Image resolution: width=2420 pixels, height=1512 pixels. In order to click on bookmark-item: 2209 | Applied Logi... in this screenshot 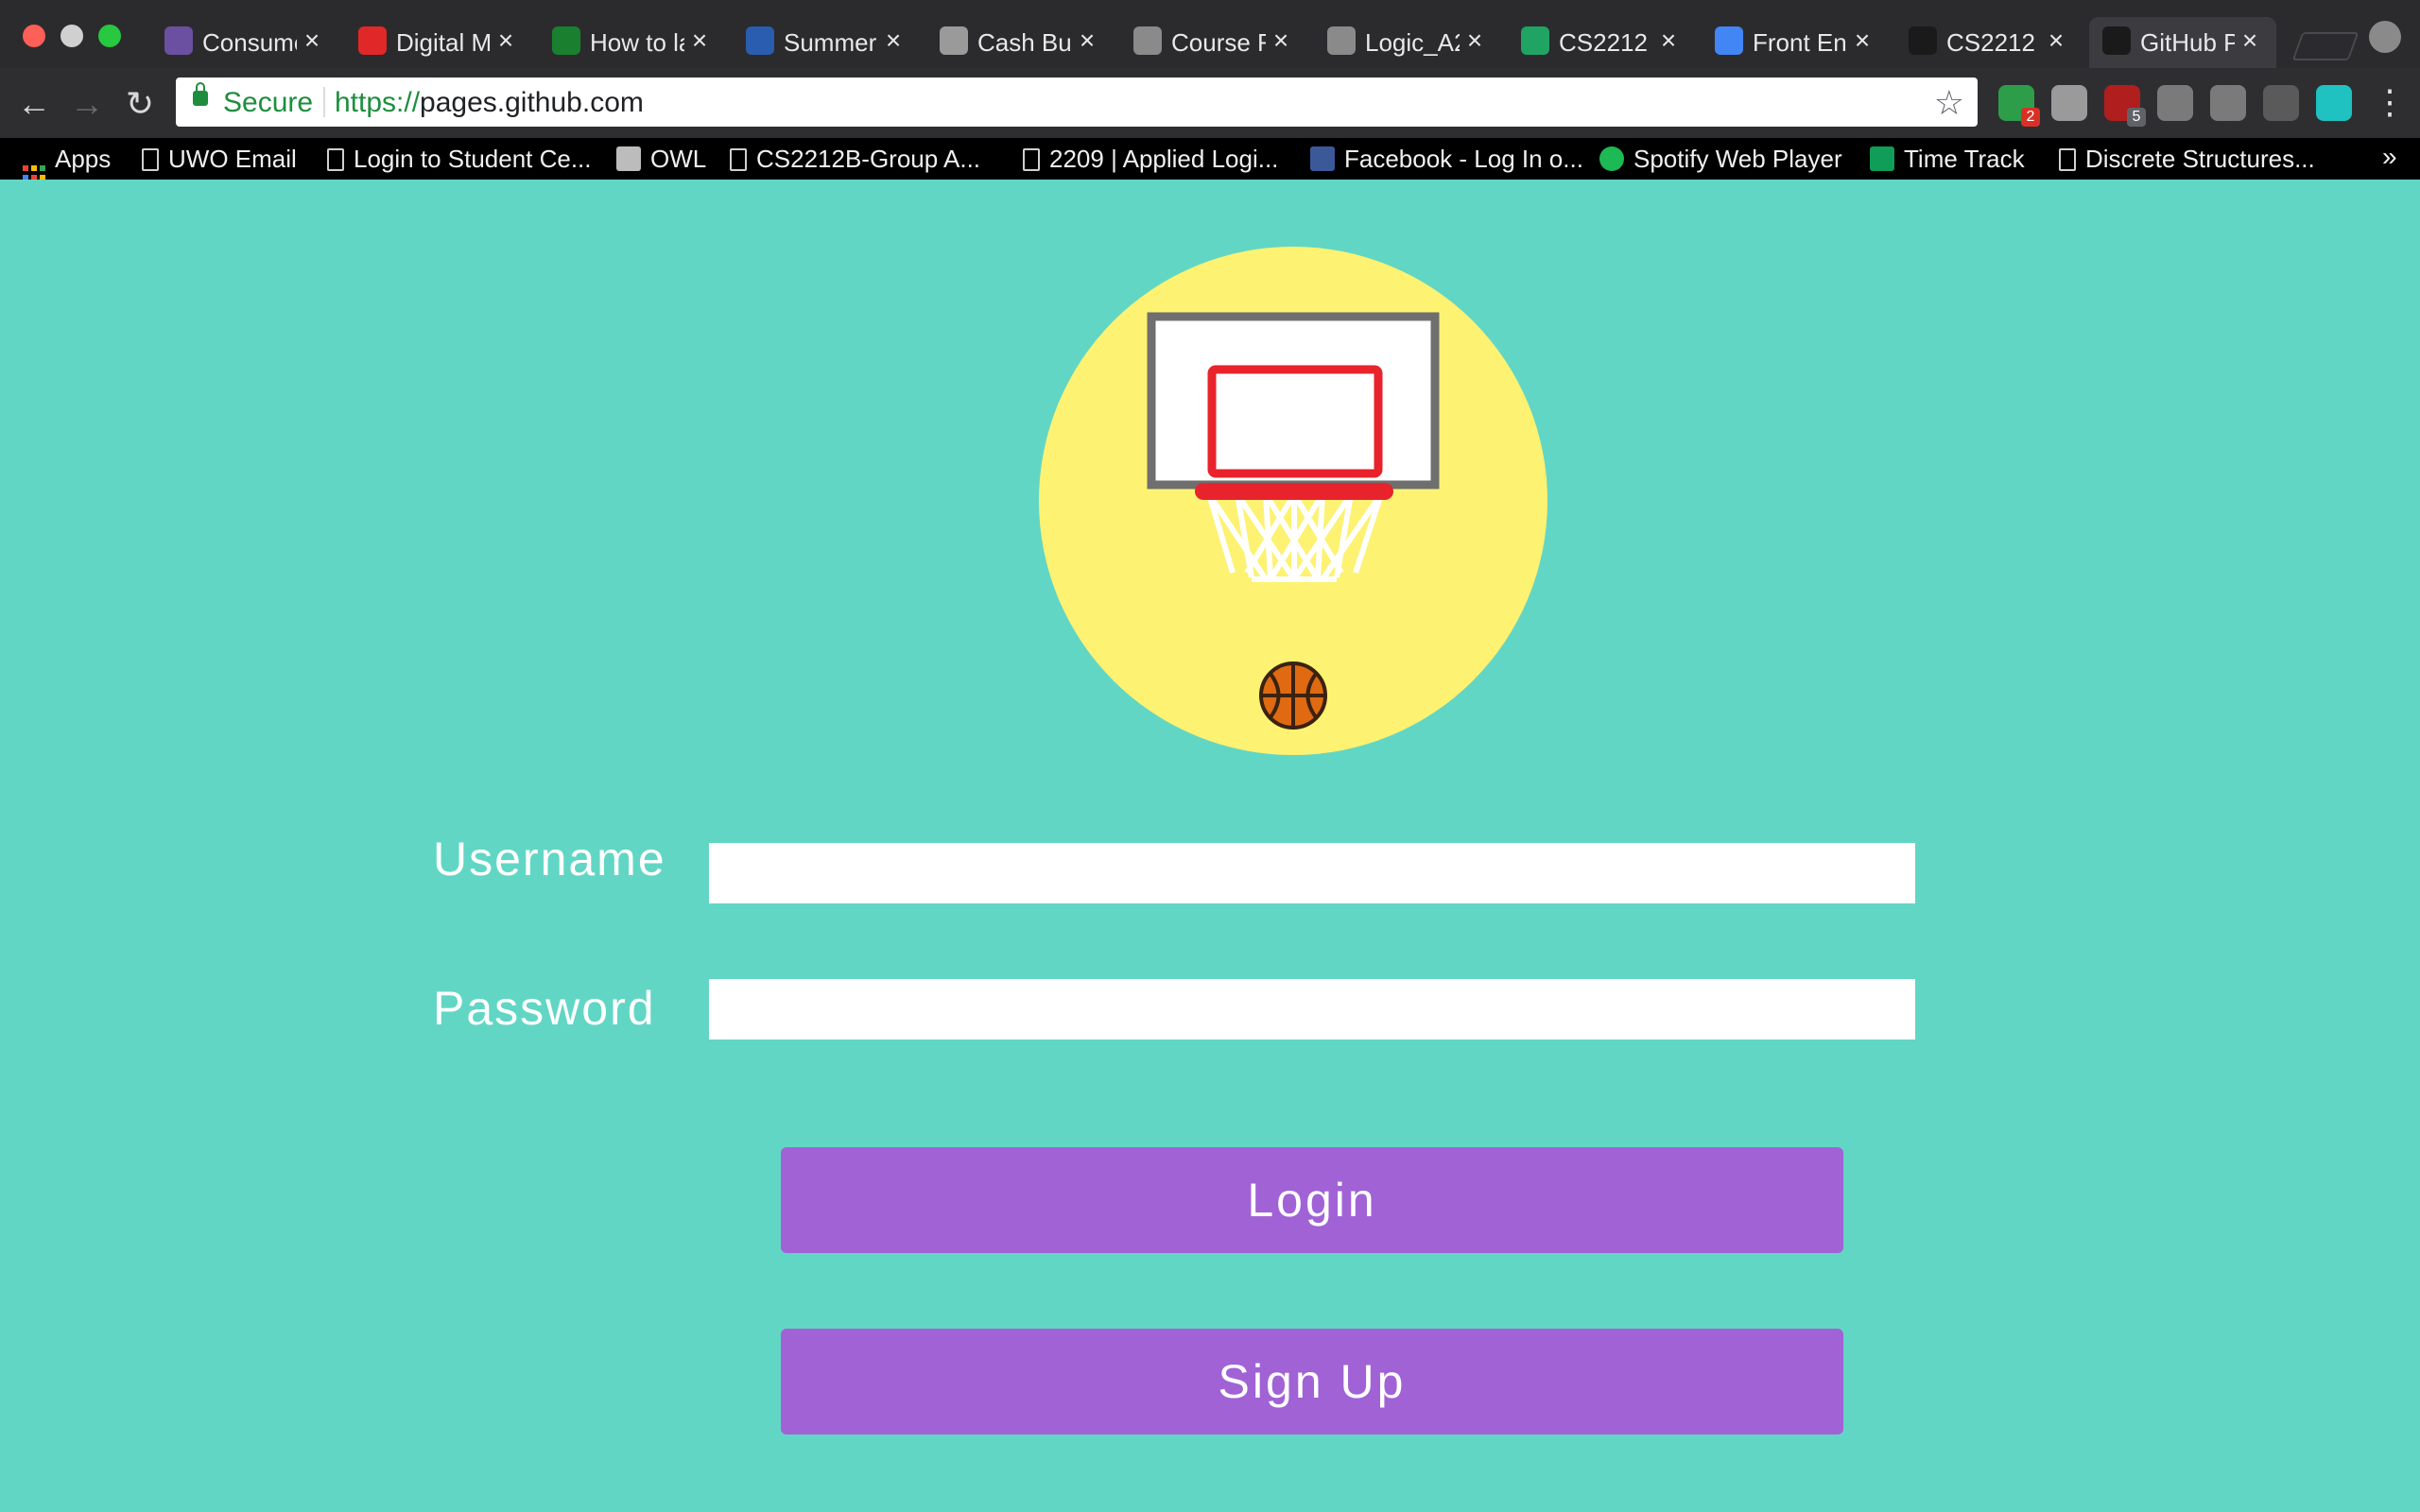, I will do `click(1150, 159)`.